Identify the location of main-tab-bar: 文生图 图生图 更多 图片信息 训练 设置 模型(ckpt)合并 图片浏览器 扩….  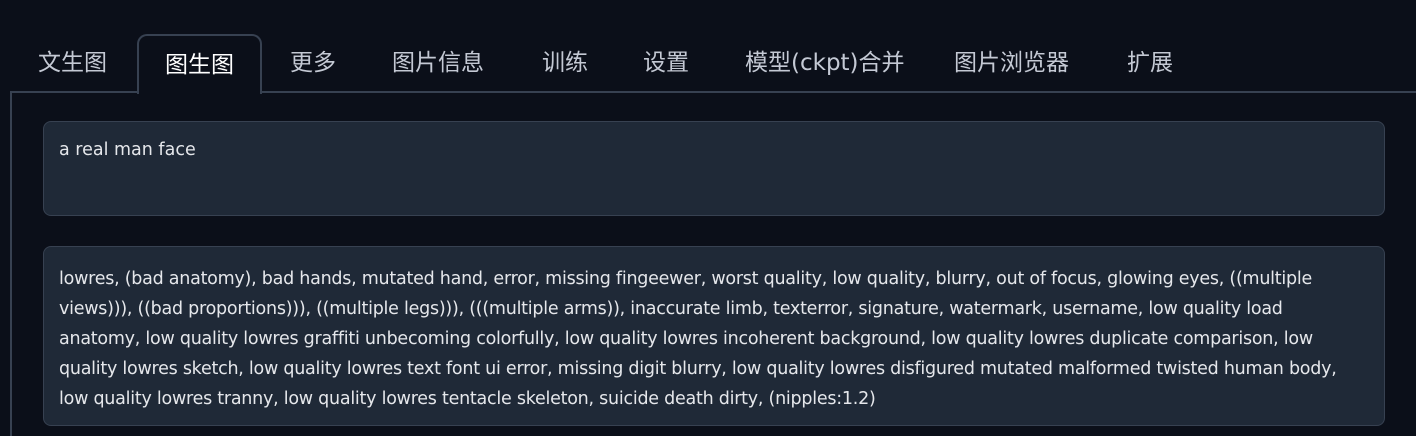
(713, 64).